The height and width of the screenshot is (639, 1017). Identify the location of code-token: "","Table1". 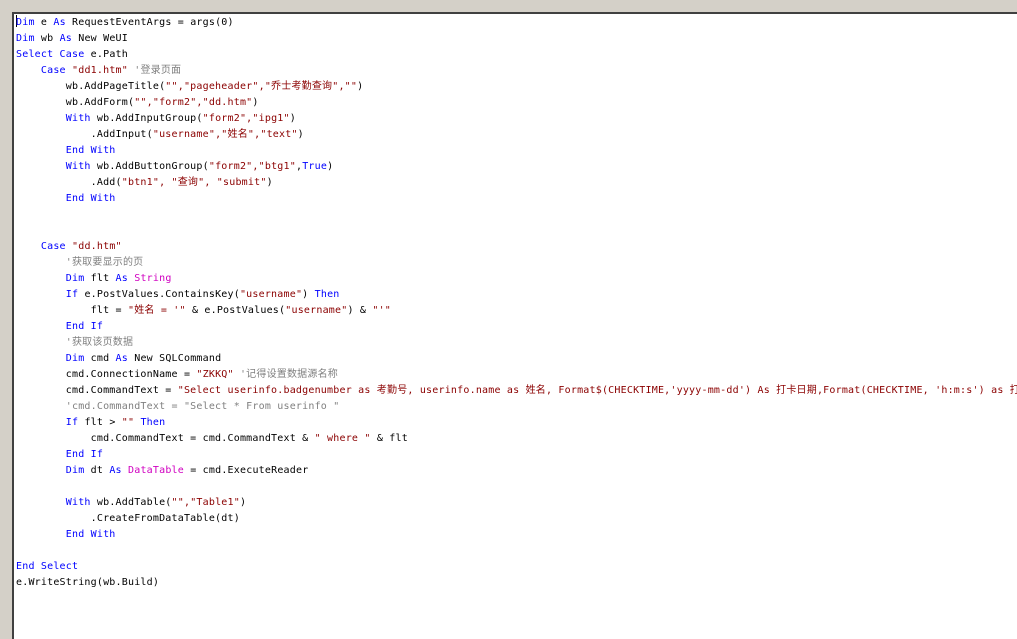
(205, 502).